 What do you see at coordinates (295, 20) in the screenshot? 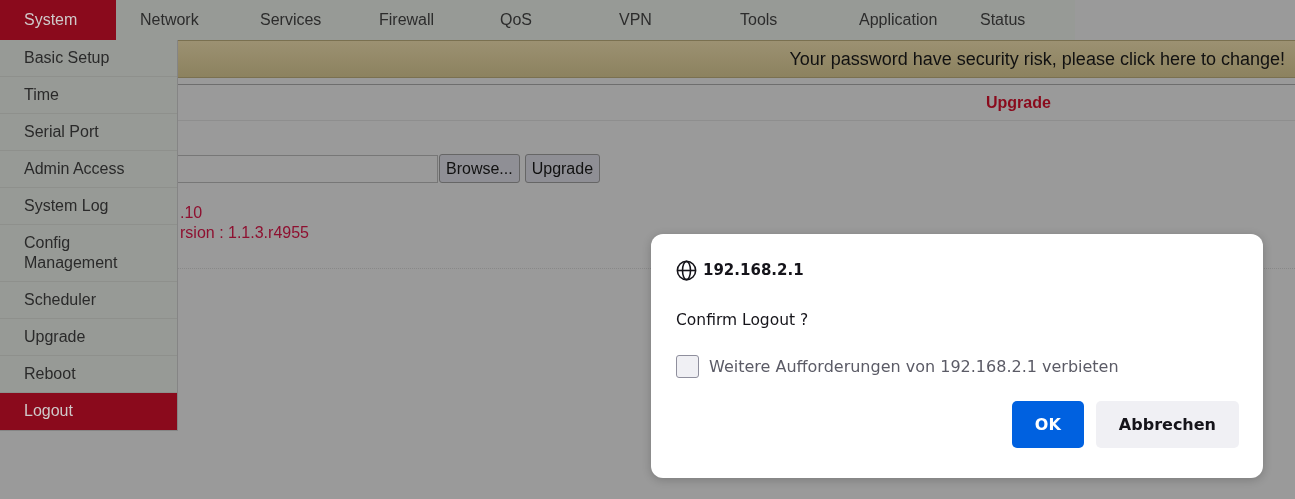
I see `nav-tab: Services` at bounding box center [295, 20].